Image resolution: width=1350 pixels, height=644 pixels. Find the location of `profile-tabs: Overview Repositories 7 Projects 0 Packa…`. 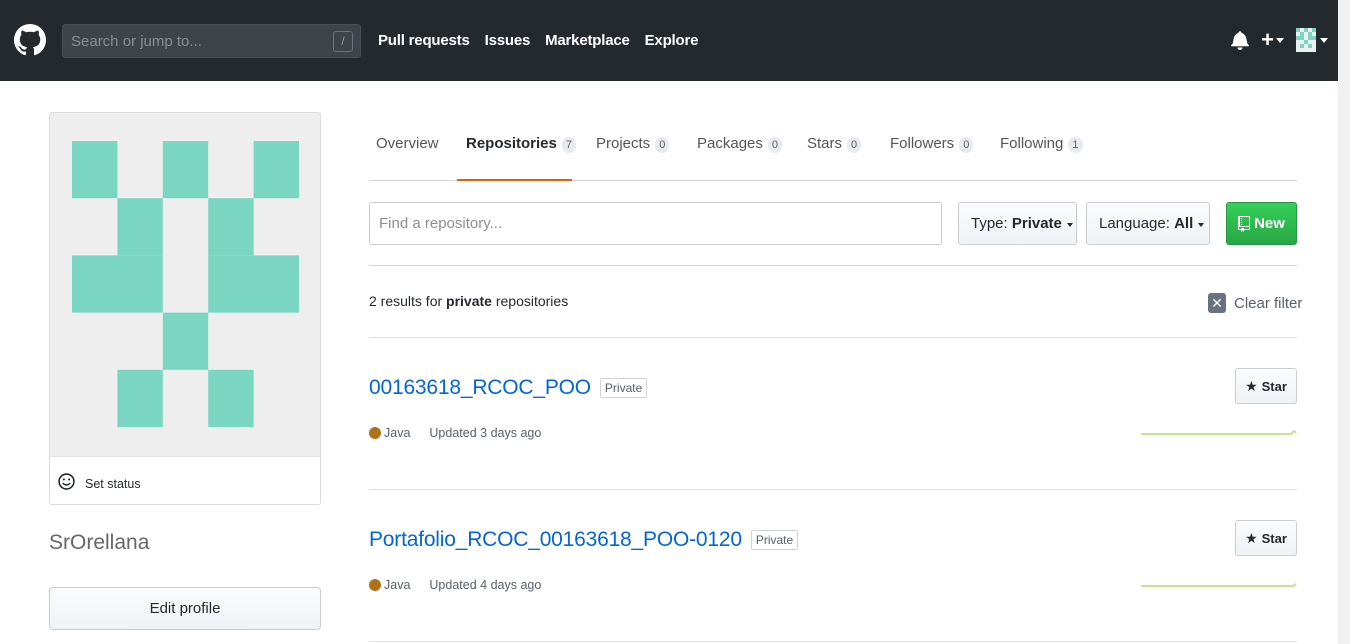

profile-tabs: Overview Repositories 7 Projects 0 Packa… is located at coordinates (833, 146).